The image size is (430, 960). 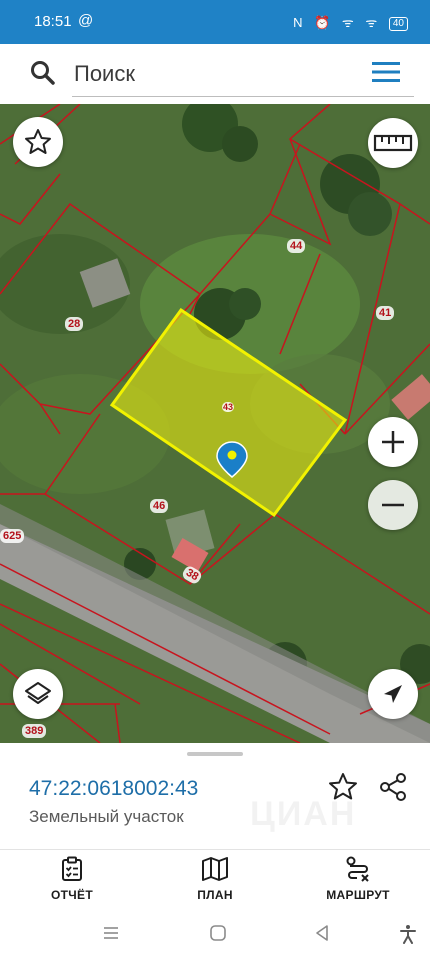 I want to click on menu-icon, so click(x=386, y=72).